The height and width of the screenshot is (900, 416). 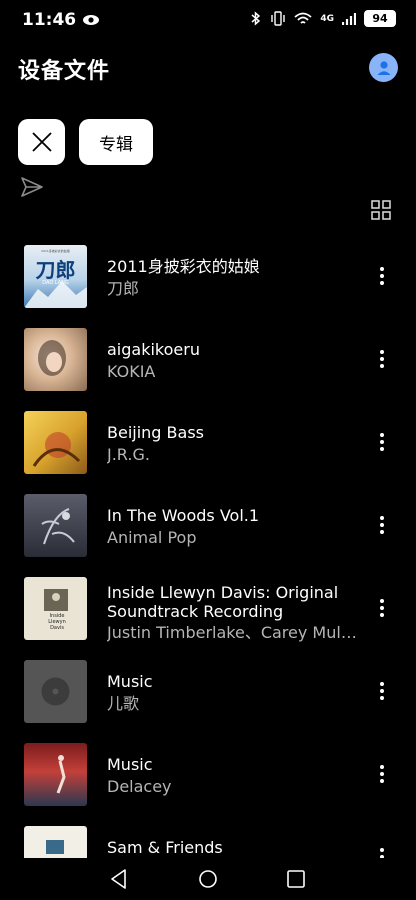 I want to click on home-circle-icon, so click(x=208, y=879).